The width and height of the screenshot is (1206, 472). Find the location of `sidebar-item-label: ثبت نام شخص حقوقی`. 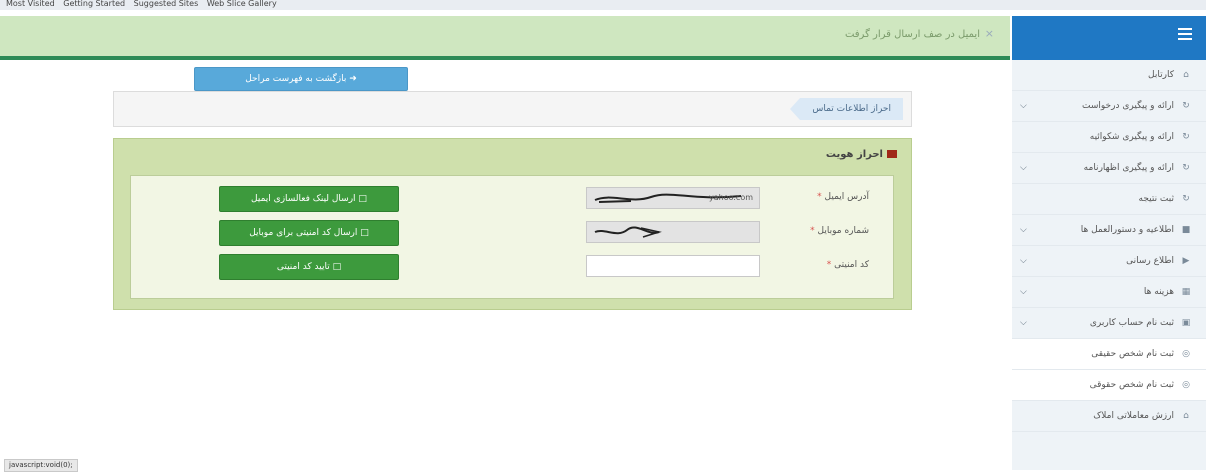

sidebar-item-label: ثبت نام شخص حقوقی is located at coordinates (1131, 385).